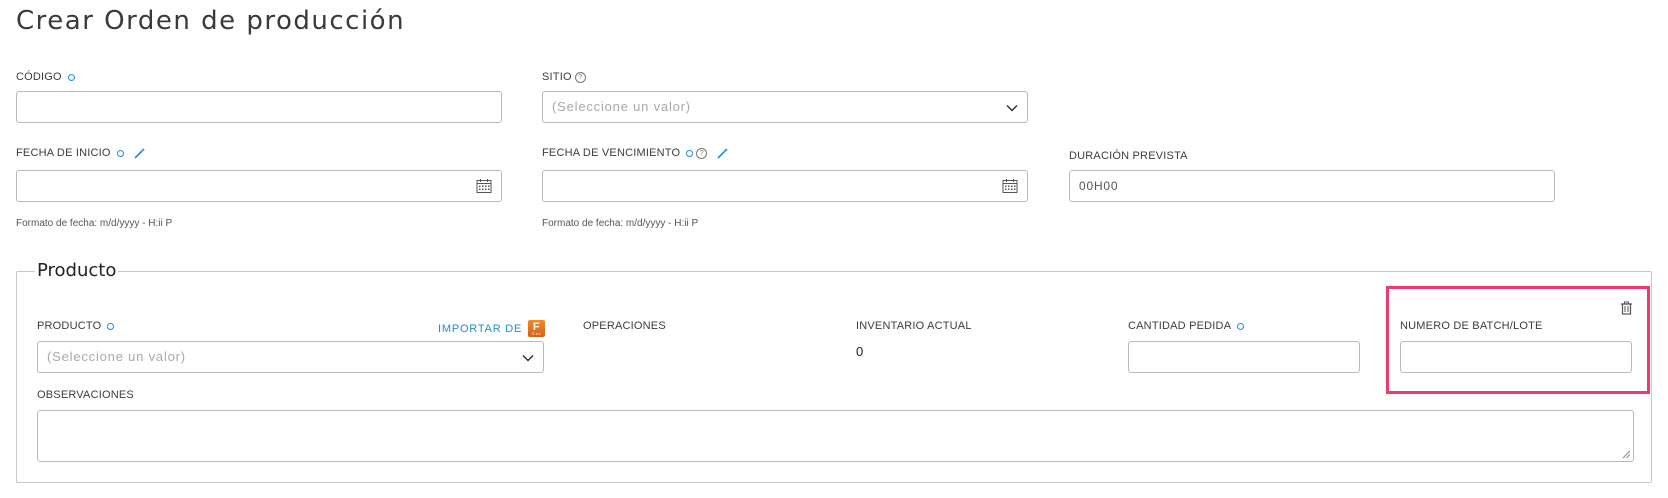 This screenshot has width=1668, height=498. I want to click on codigo-label: CÓDIGO, so click(45, 77).